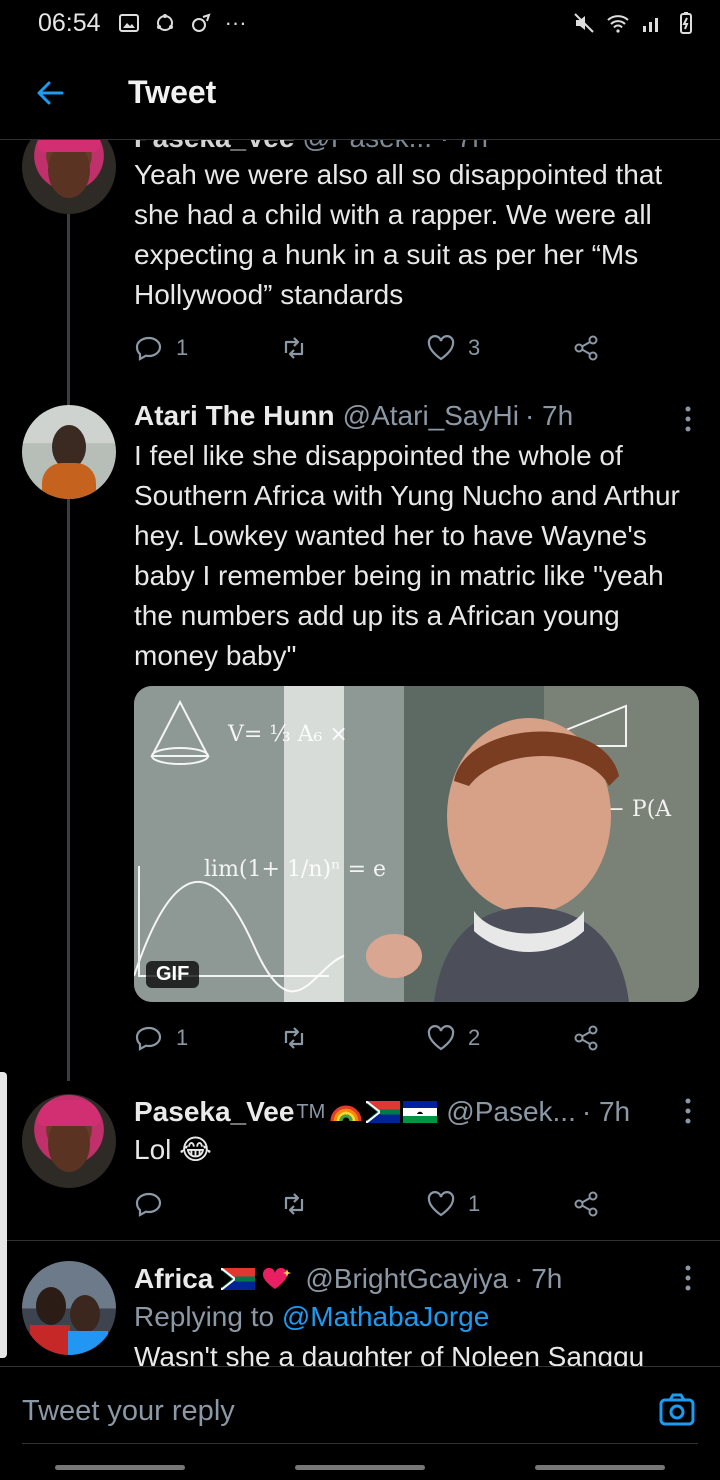 This screenshot has width=720, height=1480. I want to click on author-name: Paseka_Vee, so click(214, 1112).